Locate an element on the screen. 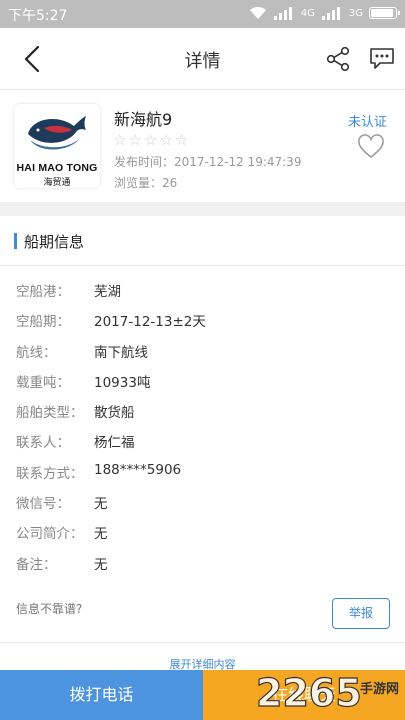  status-icons: 4G 3G is located at coordinates (324, 13).